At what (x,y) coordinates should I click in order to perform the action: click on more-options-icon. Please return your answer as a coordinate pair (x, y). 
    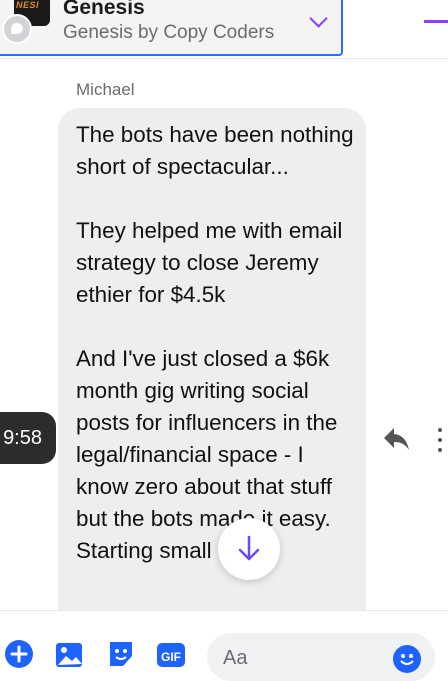
    Looking at the image, I should click on (440, 440).